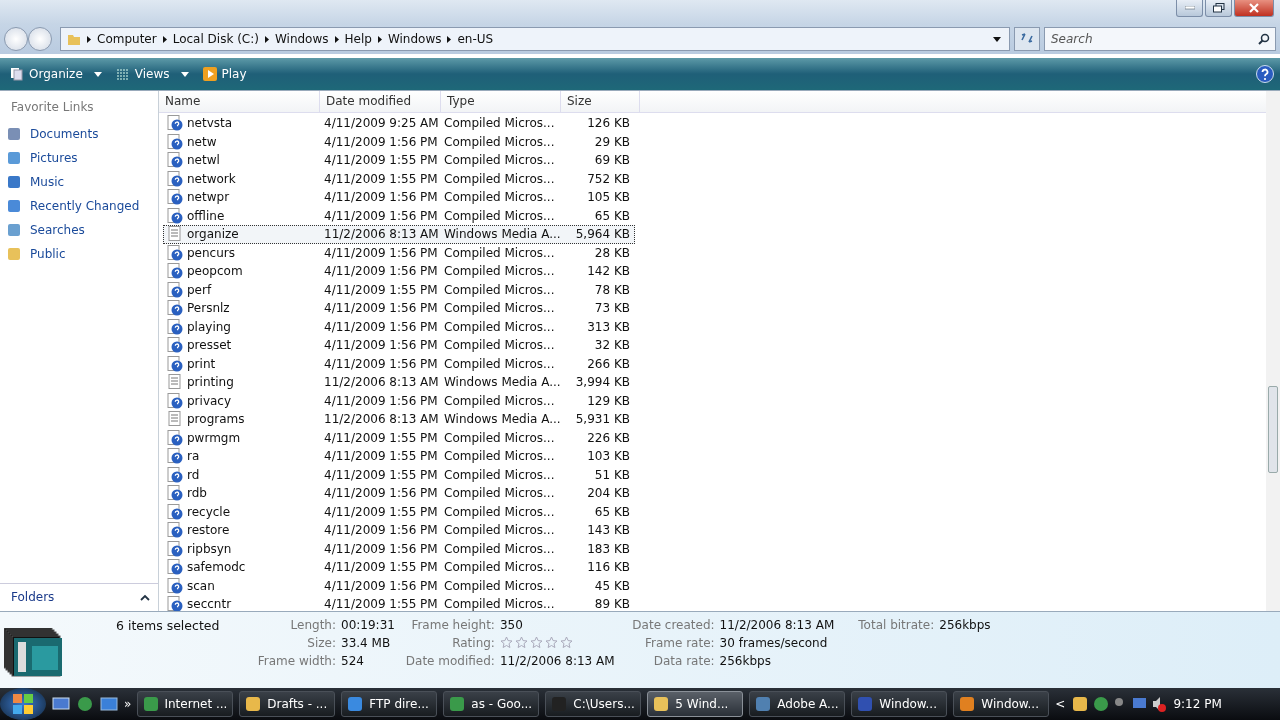 This screenshot has width=1280, height=720. I want to click on scrollbar, so click(1273, 351).